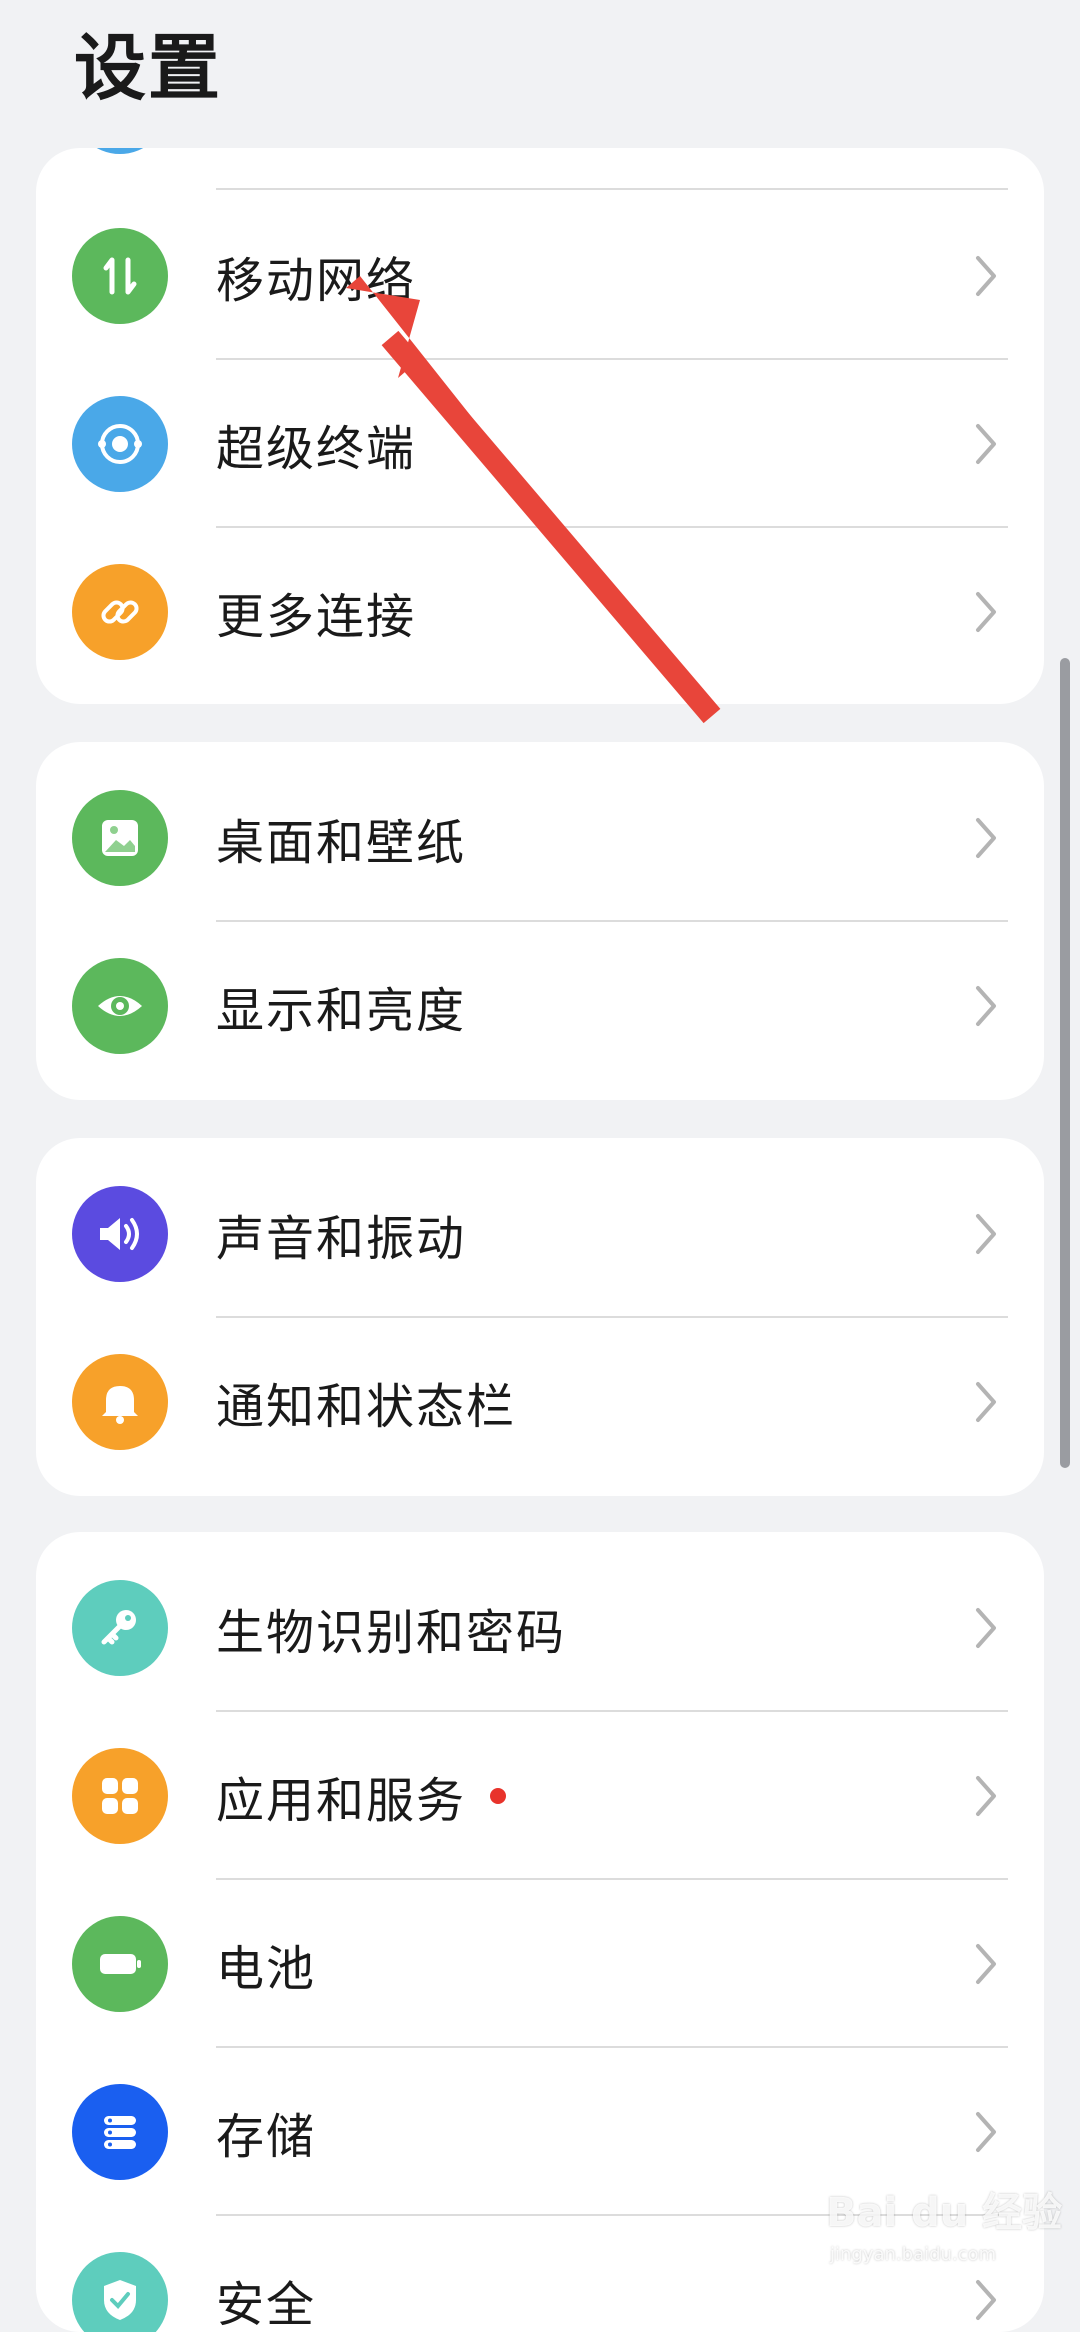 The image size is (1080, 2332). Describe the element at coordinates (540, 838) in the screenshot. I see `settings-item-desktop-wallpaper: 桌面和壁纸` at that location.